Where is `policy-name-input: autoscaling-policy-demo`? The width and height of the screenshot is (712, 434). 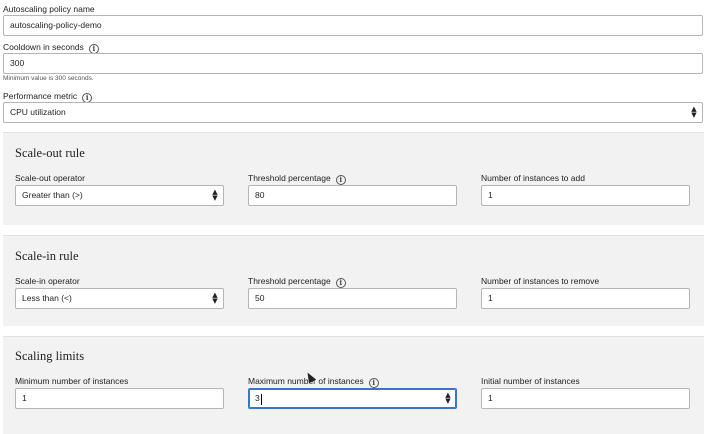
policy-name-input: autoscaling-policy-demo is located at coordinates (353, 25).